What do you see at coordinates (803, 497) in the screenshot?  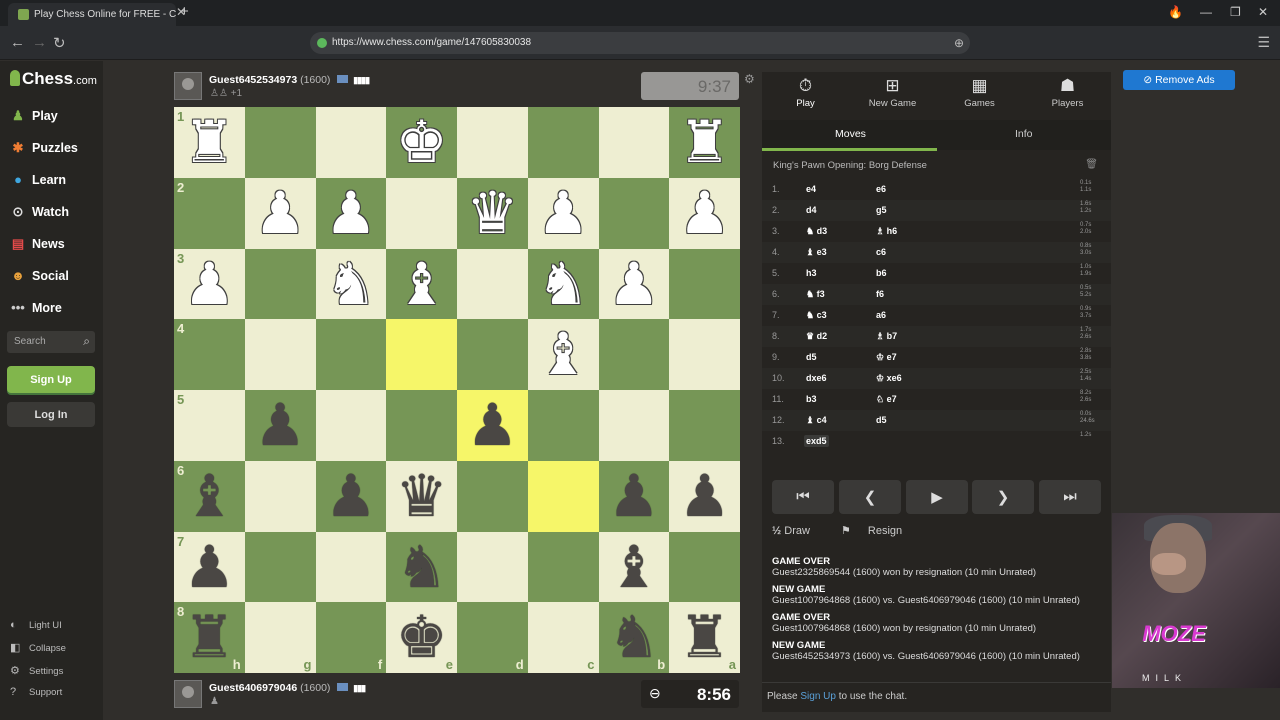 I see `first-move-button: ⏮` at bounding box center [803, 497].